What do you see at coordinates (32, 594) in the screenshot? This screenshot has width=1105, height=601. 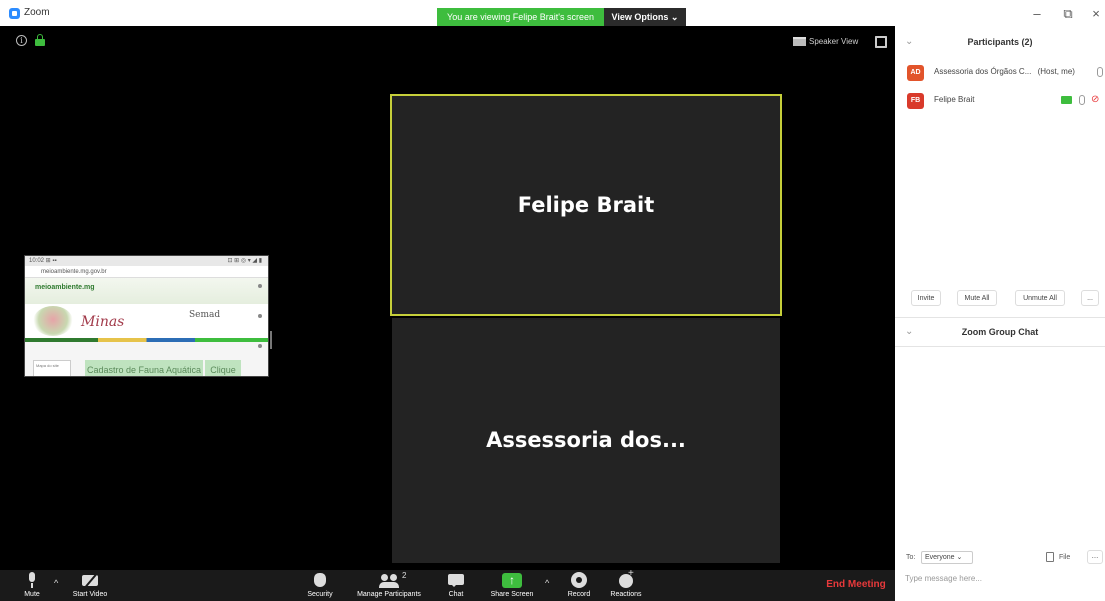 I see `mute-label: Mute` at bounding box center [32, 594].